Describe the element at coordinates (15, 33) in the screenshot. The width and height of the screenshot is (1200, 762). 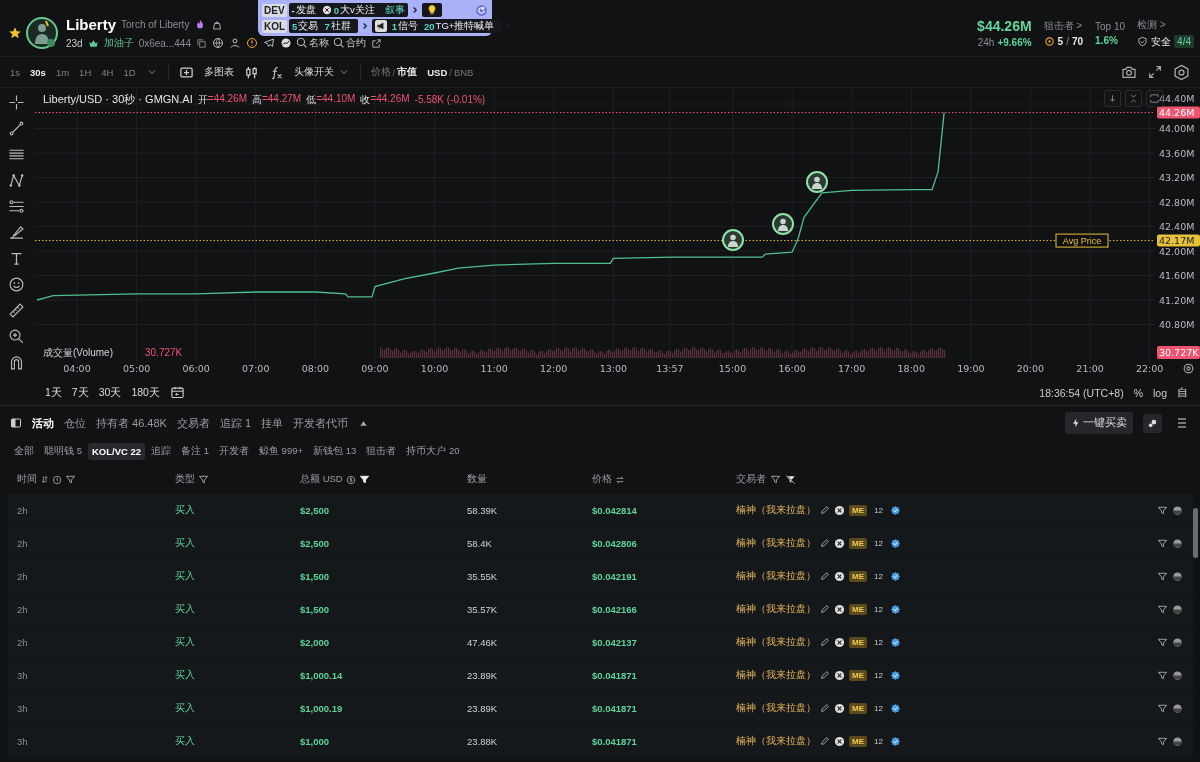
I see `star-icon` at that location.